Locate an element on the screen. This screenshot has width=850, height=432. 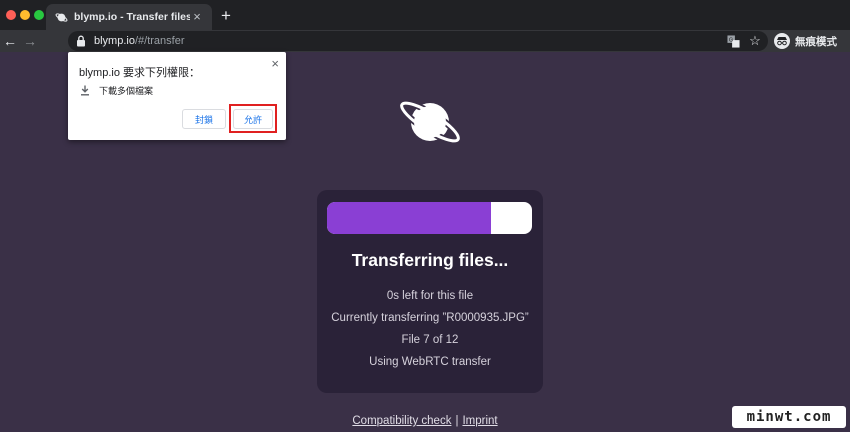
incognito-profile-button: 無痕模式 is located at coordinates (807, 41).